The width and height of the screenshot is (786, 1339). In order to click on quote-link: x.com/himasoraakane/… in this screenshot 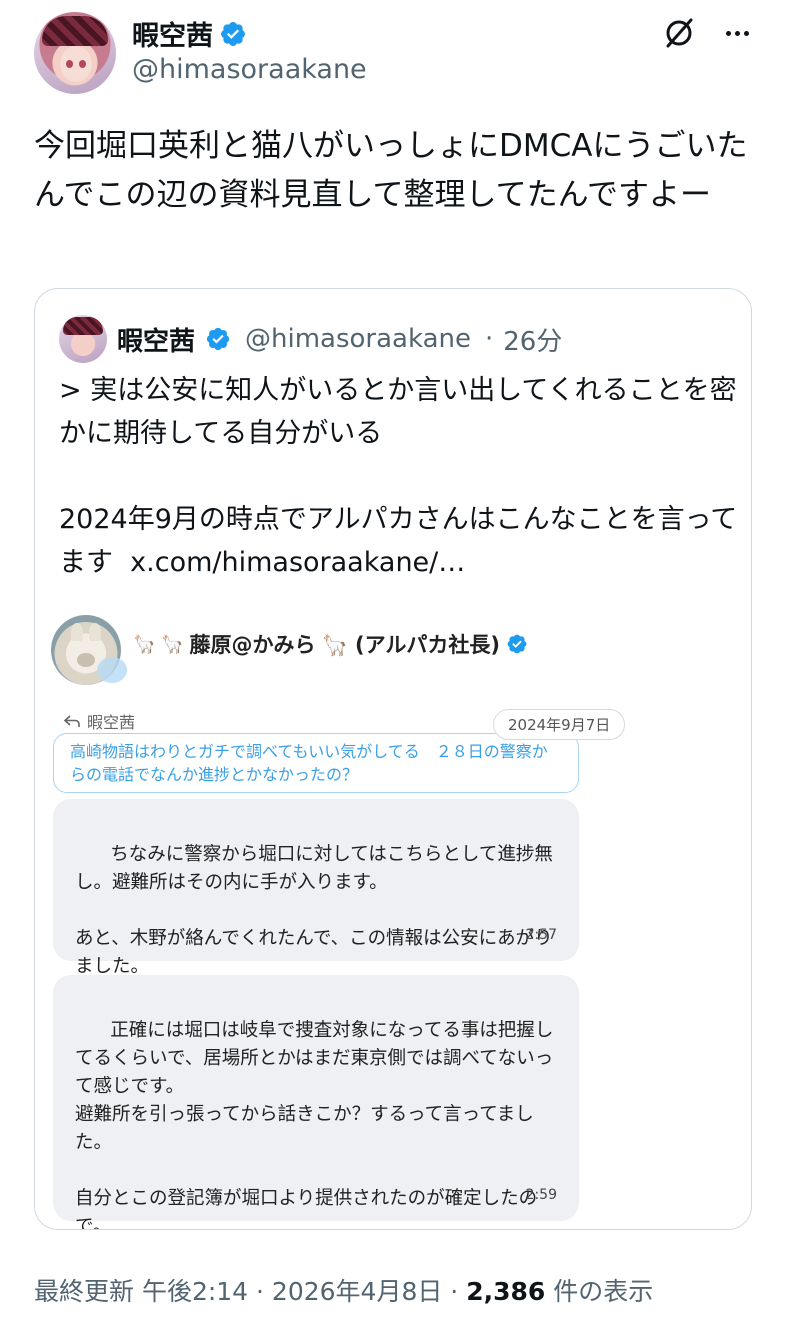, I will do `click(297, 562)`.